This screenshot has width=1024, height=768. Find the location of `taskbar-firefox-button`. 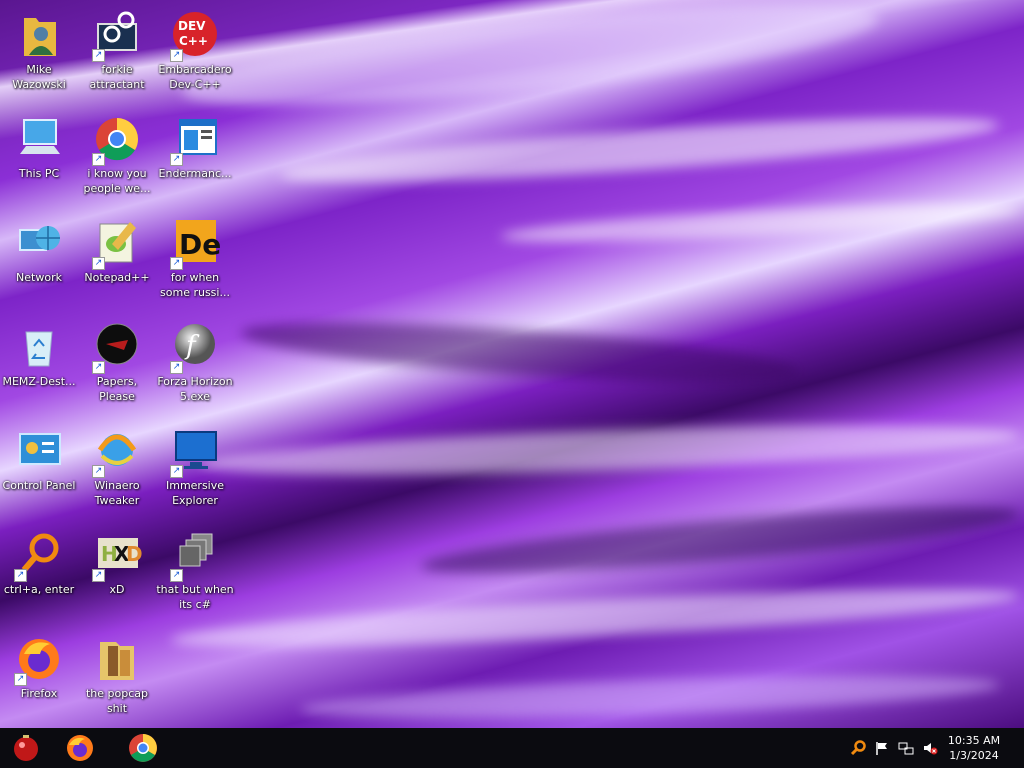

taskbar-firefox-button is located at coordinates (80, 748).